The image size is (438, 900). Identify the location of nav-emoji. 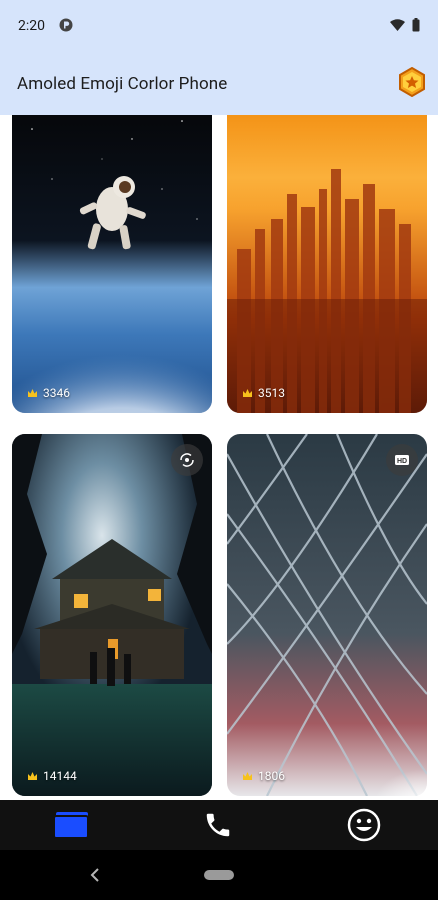
(364, 825).